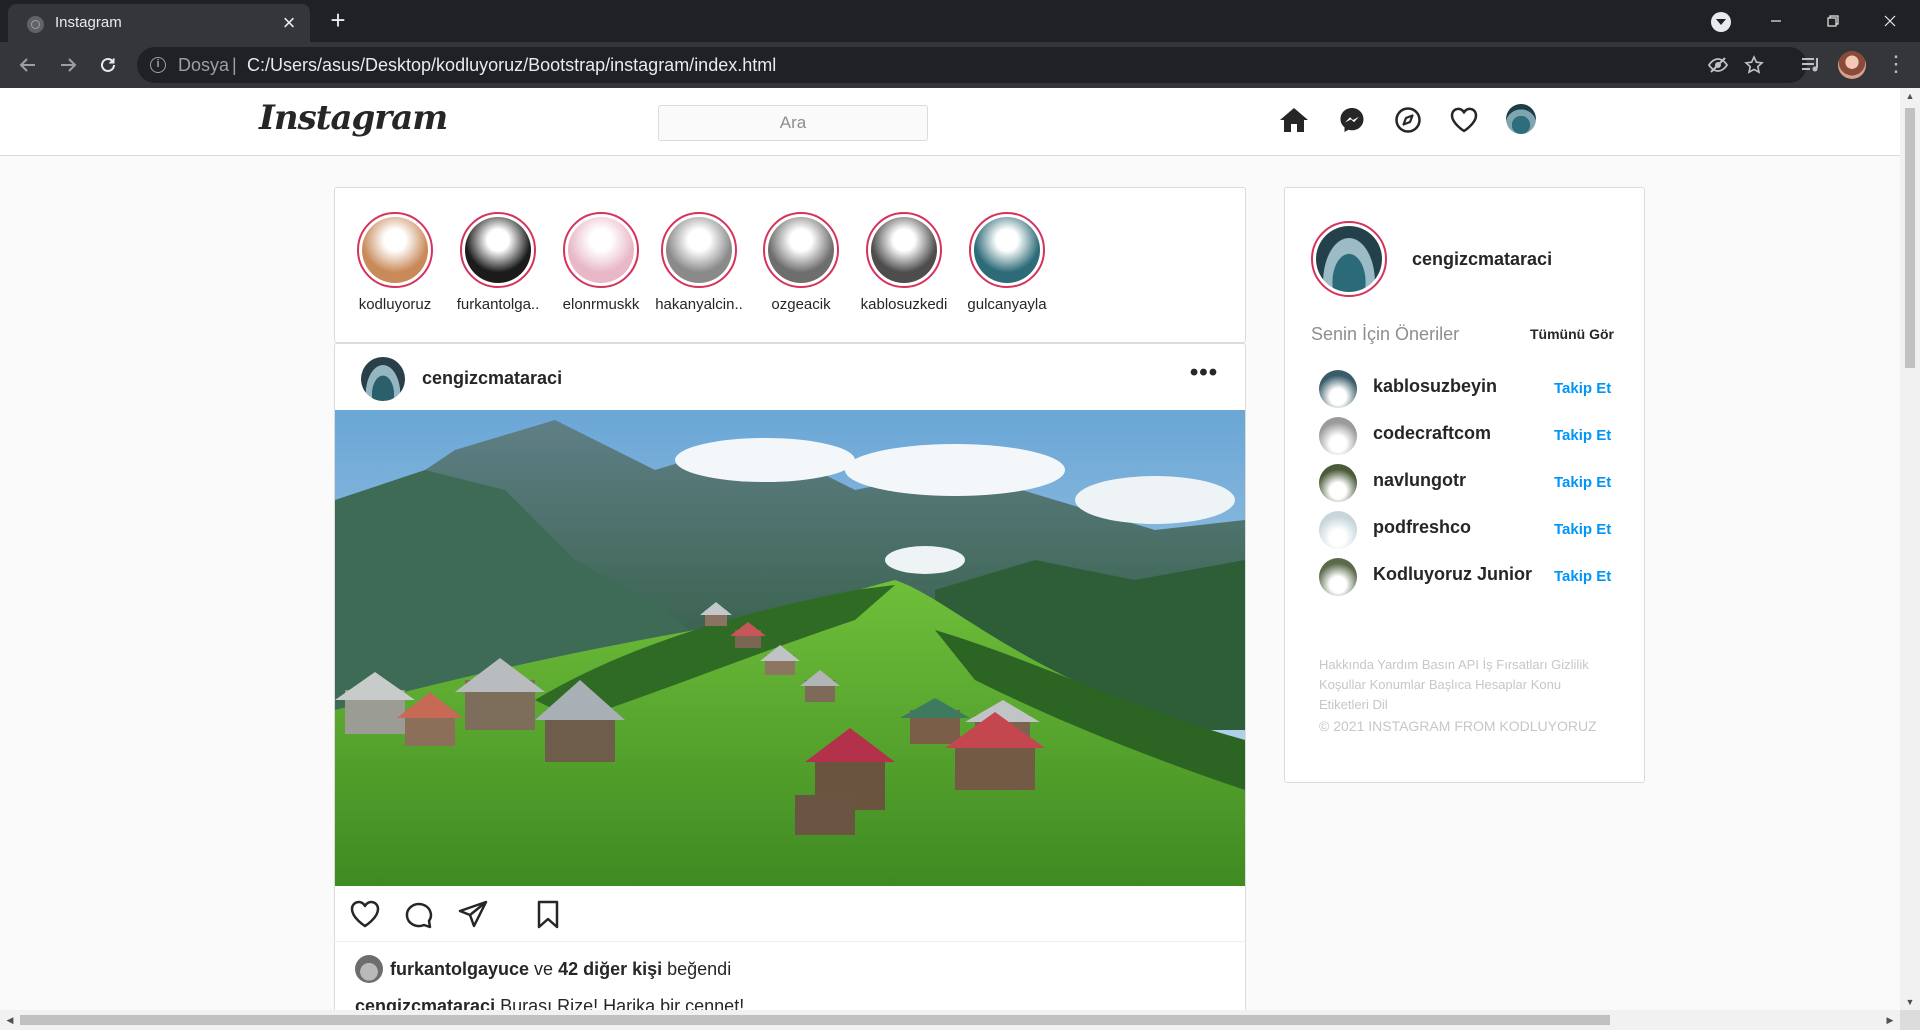 The width and height of the screenshot is (1920, 1030). Describe the element at coordinates (793, 123) in the screenshot. I see `search-input` at that location.